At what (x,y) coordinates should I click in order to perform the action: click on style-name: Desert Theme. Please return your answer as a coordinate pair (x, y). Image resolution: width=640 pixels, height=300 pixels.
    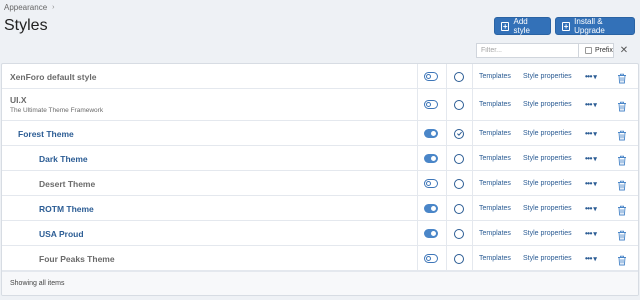
    Looking at the image, I should click on (67, 184).